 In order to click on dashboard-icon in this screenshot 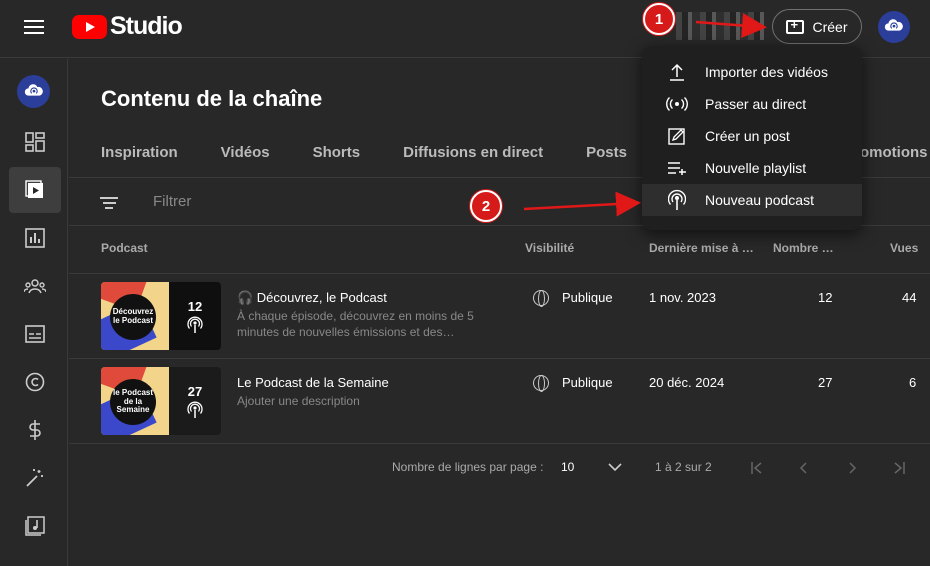, I will do `click(35, 142)`.